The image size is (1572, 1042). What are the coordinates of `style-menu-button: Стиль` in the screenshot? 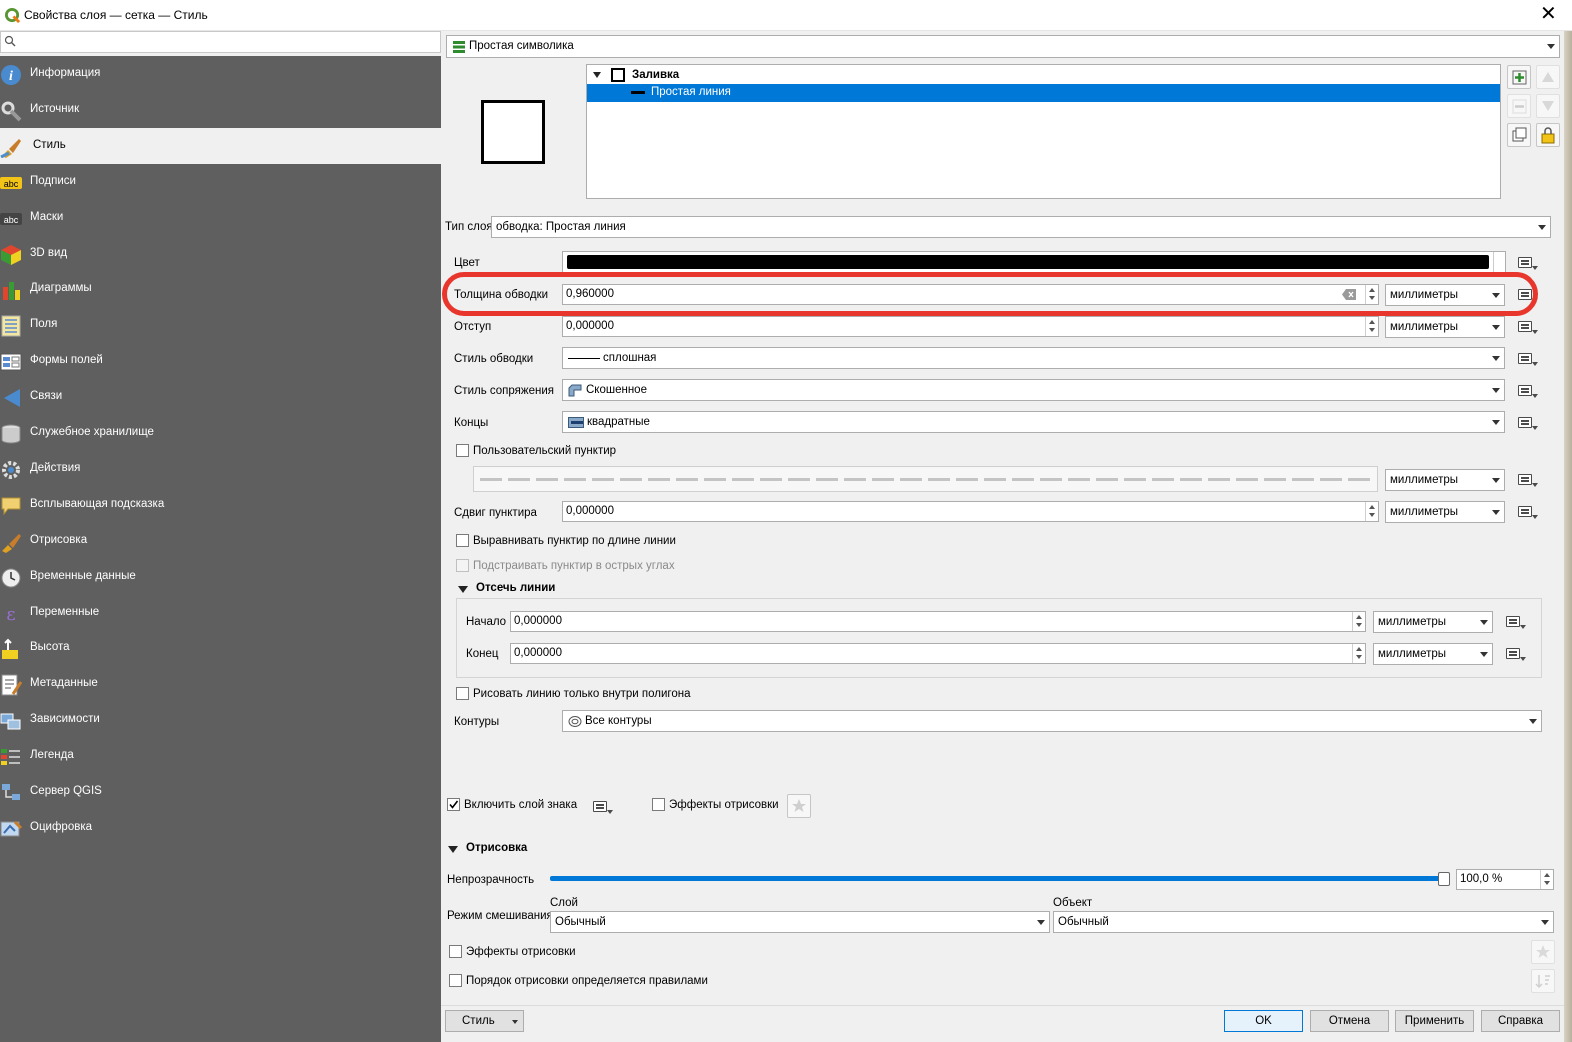 It's located at (484, 1021).